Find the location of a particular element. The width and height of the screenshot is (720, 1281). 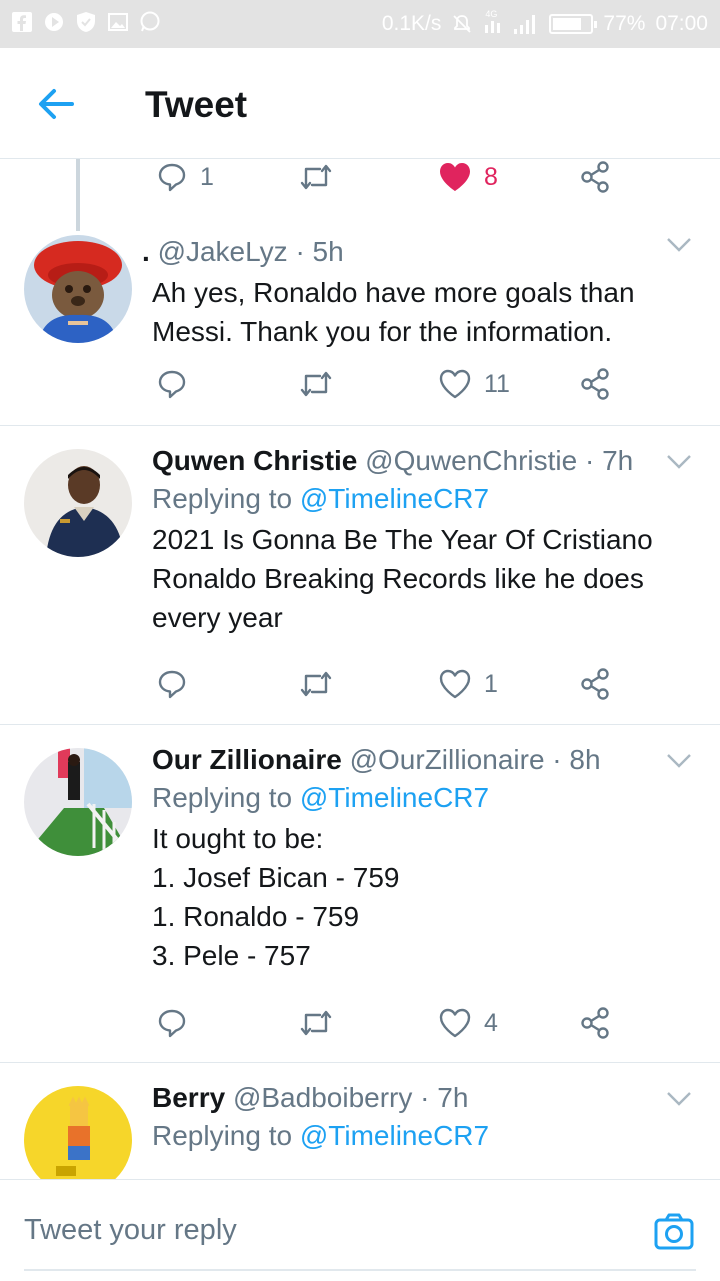

author-name: Berry is located at coordinates (188, 1097).